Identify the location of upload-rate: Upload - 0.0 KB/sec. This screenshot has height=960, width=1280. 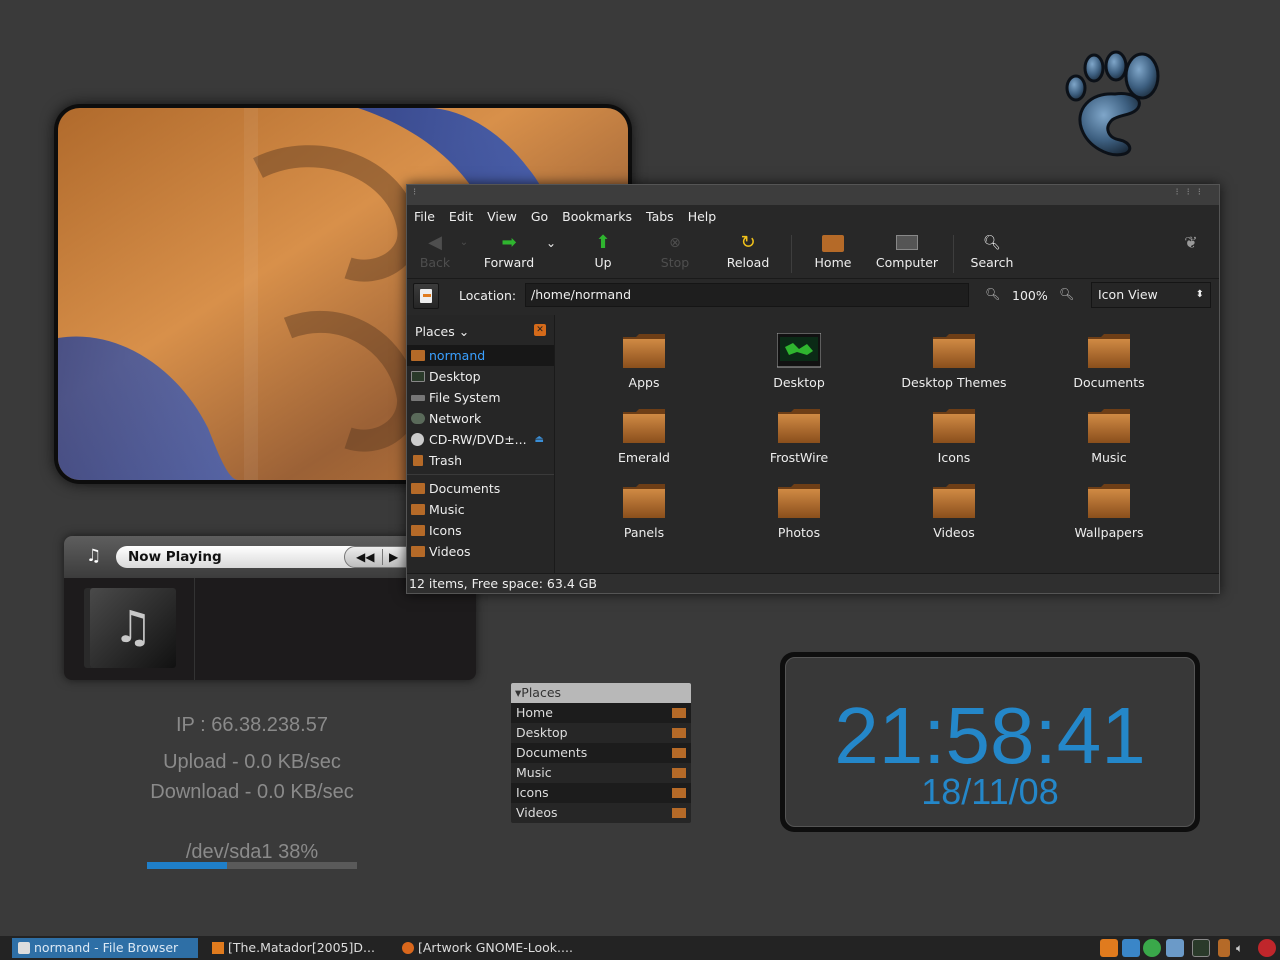
(252, 762).